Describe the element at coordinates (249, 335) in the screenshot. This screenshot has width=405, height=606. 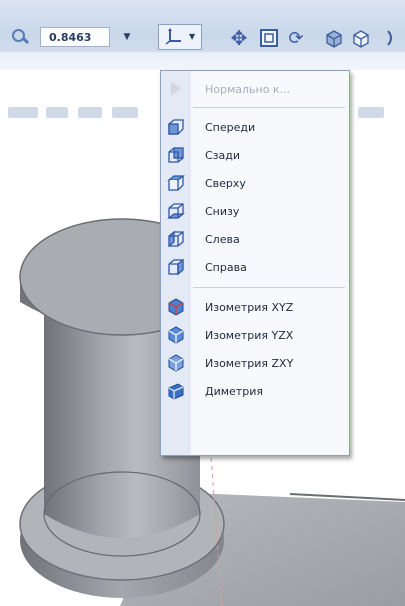
I see `menu-item-label: Изометрия YZX` at that location.